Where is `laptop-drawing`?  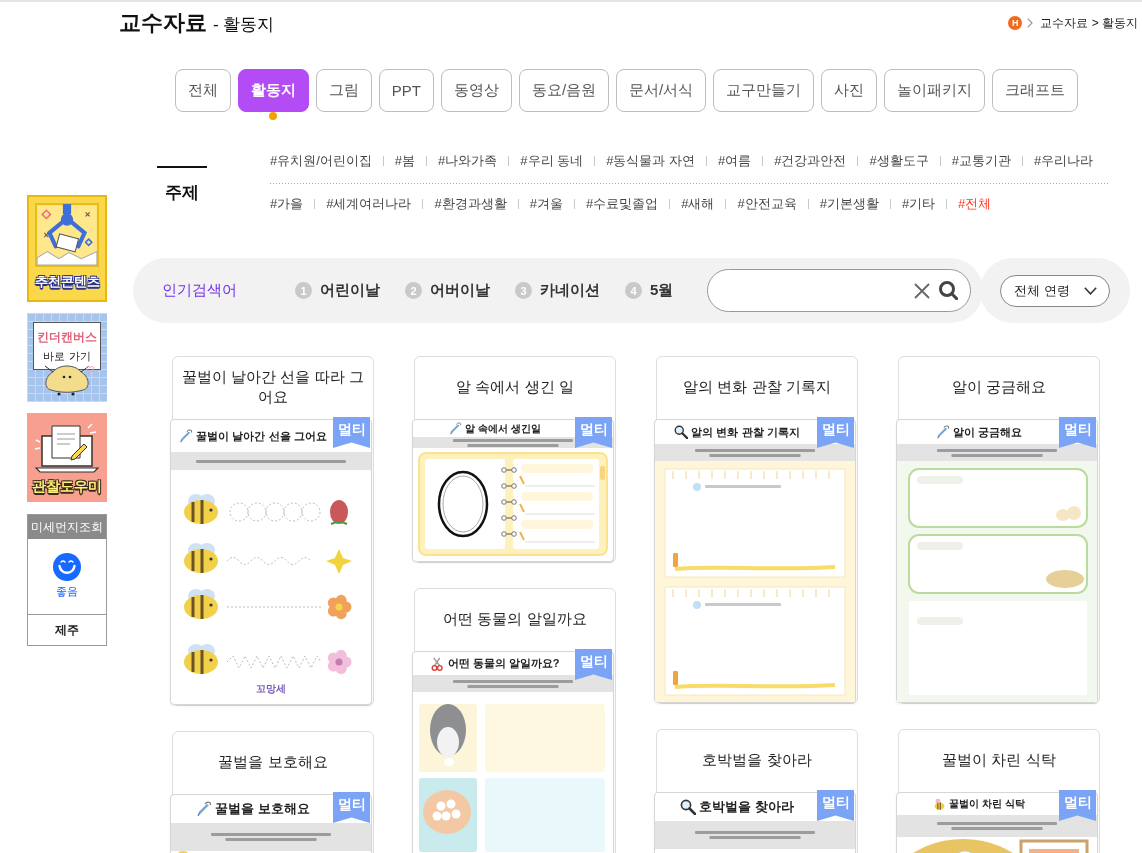
laptop-drawing is located at coordinates (67, 448).